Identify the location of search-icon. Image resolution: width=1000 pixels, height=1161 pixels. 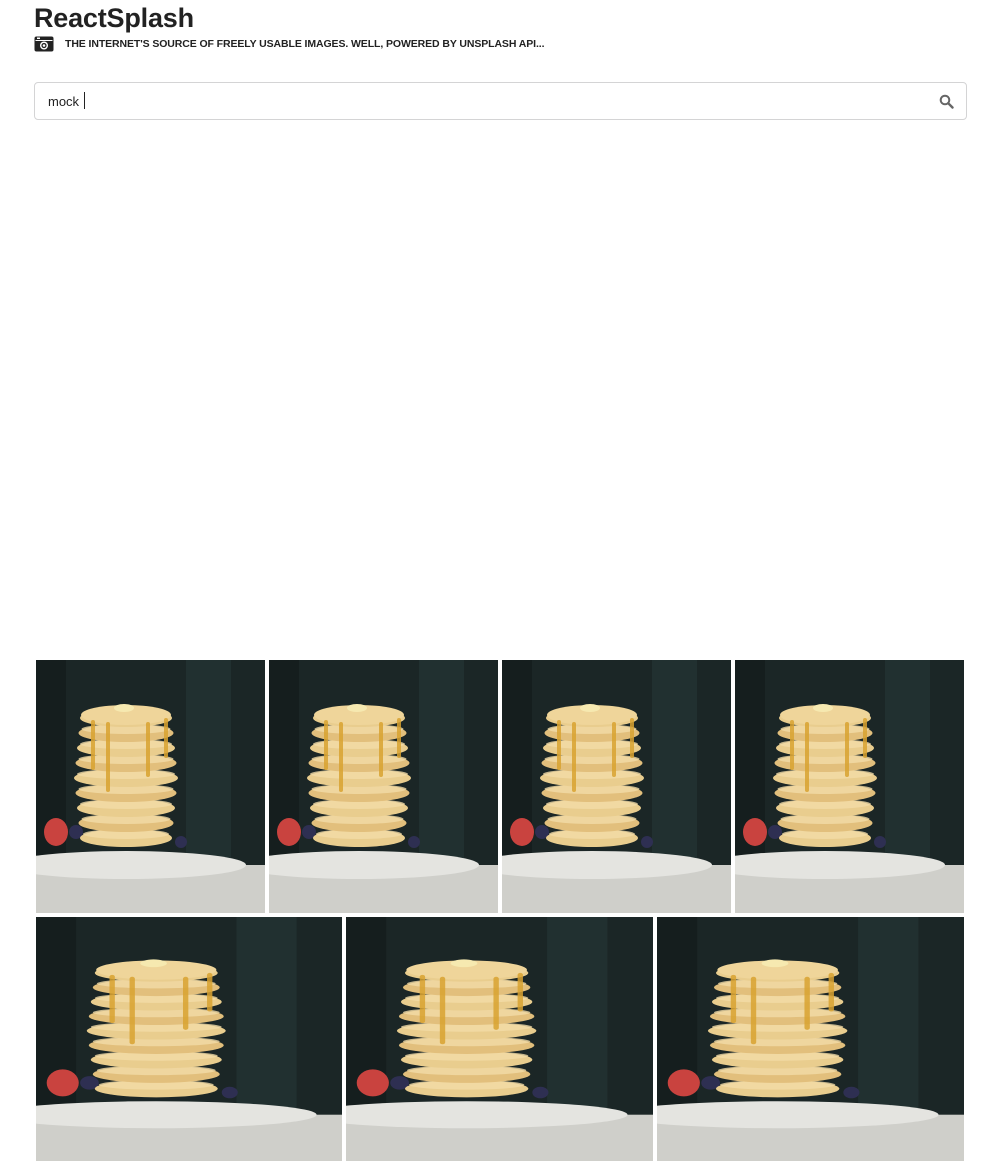
(946, 101).